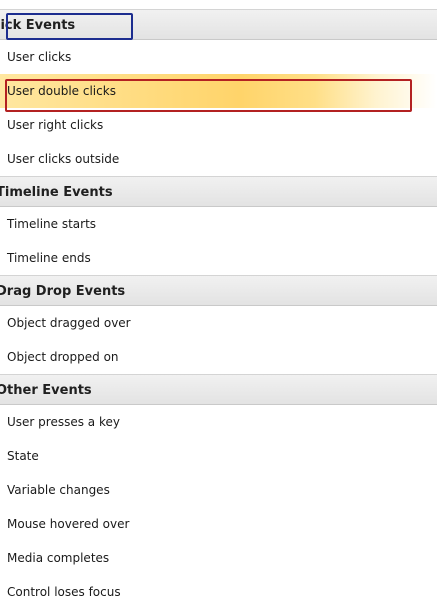 This screenshot has width=437, height=612. What do you see at coordinates (218, 258) in the screenshot?
I see `event-item-timeline-ends: Timeline ends` at bounding box center [218, 258].